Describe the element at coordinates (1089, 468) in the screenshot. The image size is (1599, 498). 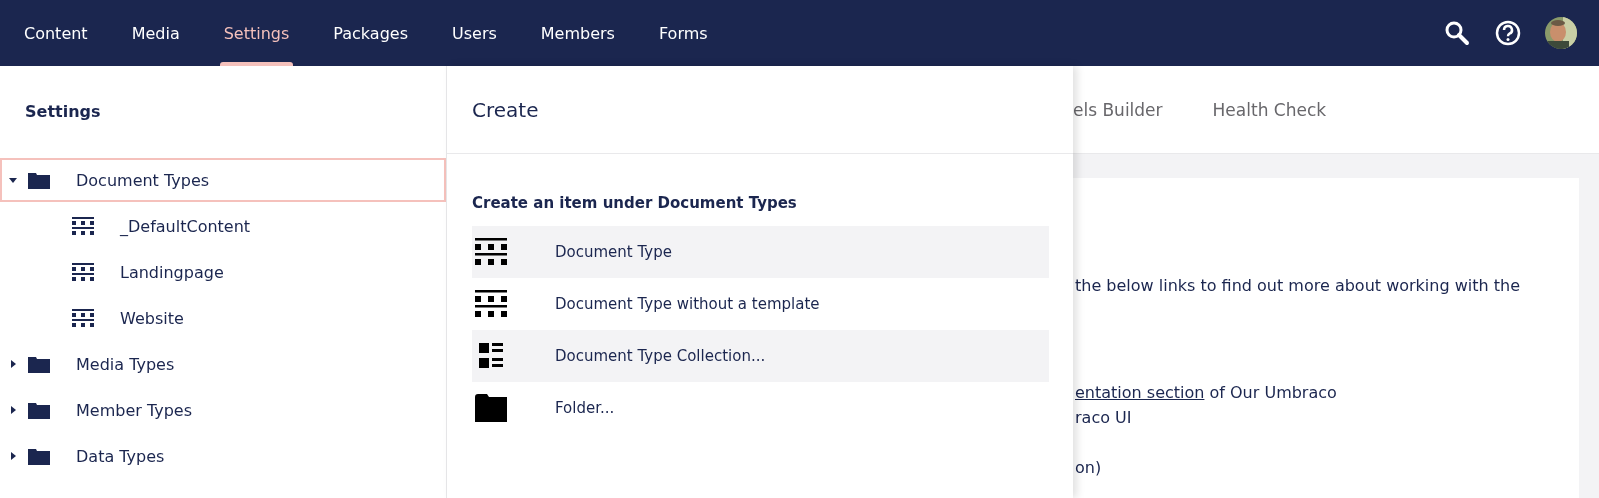
I see `text-line: on)` at that location.